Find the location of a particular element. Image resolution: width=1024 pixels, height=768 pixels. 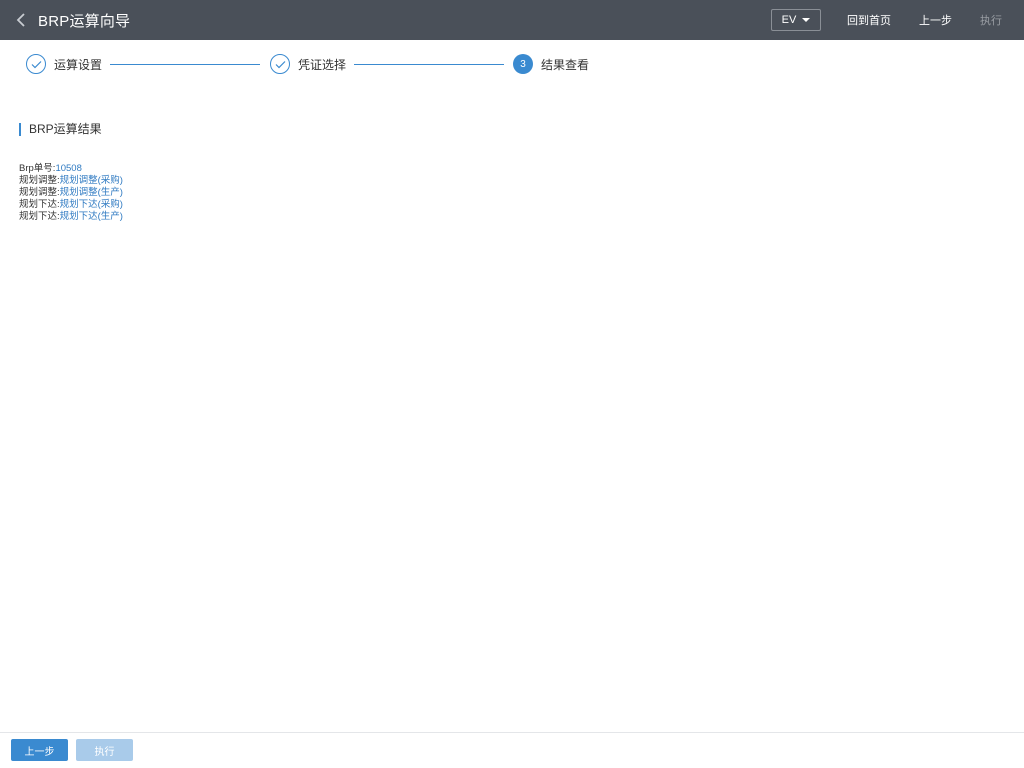

step-3: 3 结果查看 is located at coordinates (551, 64).